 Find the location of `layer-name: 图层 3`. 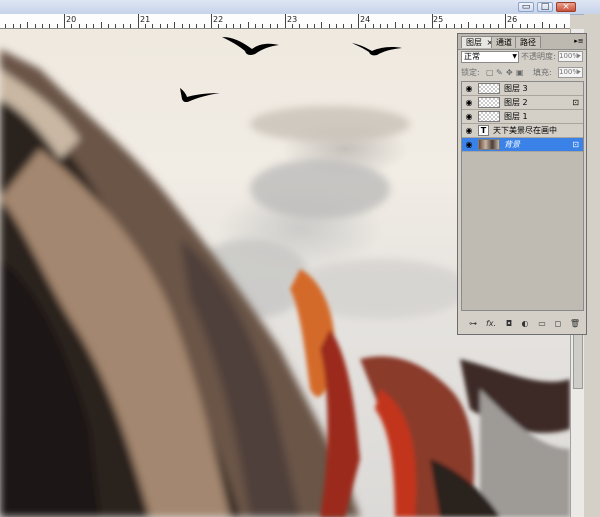

layer-name: 图层 3 is located at coordinates (516, 88).